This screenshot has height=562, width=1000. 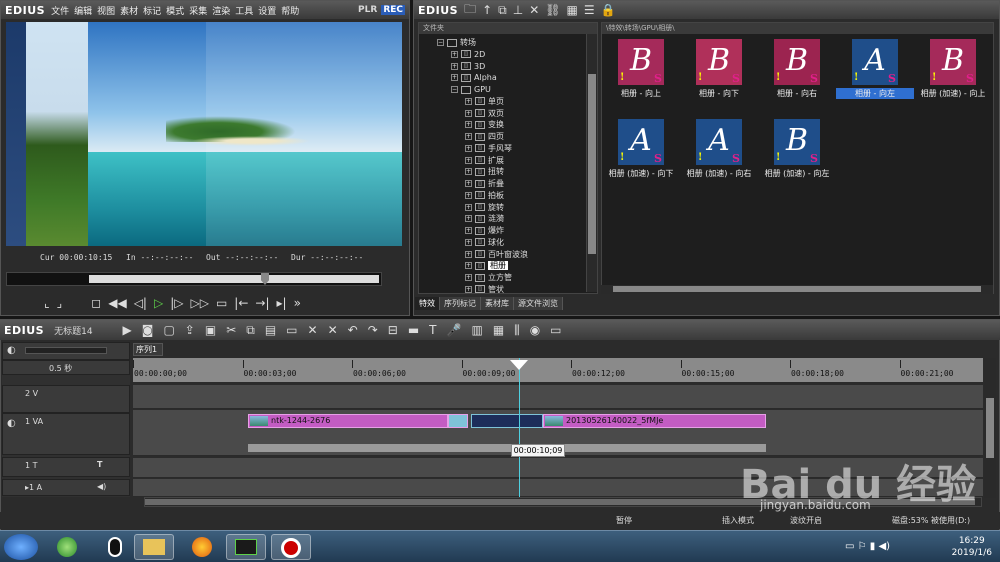 I want to click on folder-icon: 🗀, so click(x=470, y=10).